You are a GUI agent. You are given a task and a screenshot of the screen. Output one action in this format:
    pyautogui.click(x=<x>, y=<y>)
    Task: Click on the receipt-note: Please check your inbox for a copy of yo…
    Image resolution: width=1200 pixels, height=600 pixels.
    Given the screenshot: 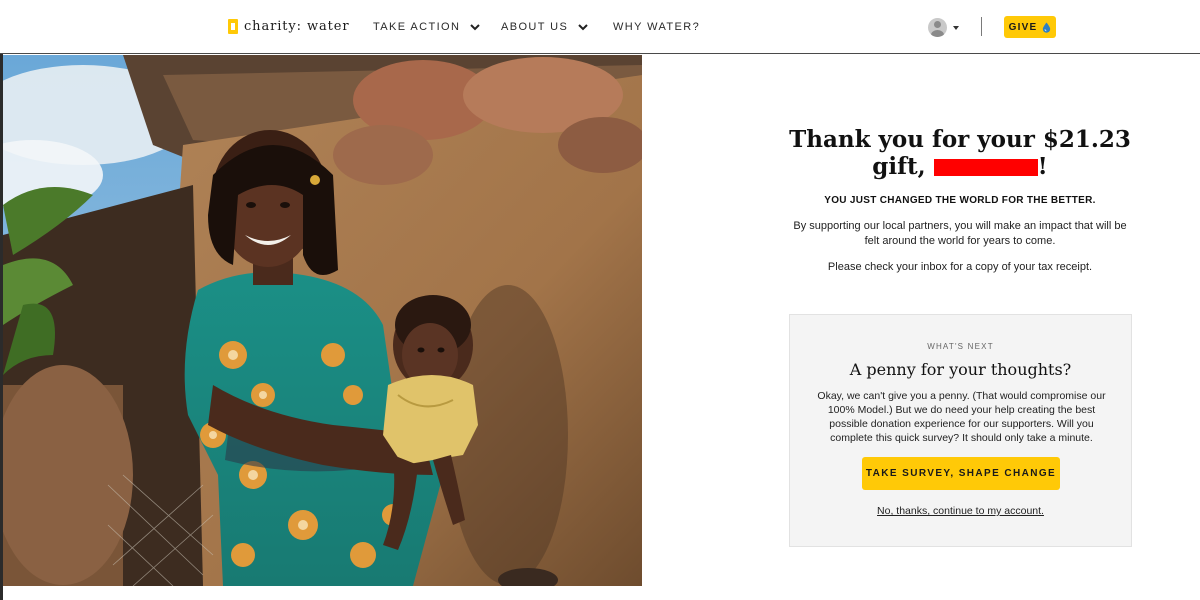 What is the action you would take?
    pyautogui.click(x=960, y=267)
    